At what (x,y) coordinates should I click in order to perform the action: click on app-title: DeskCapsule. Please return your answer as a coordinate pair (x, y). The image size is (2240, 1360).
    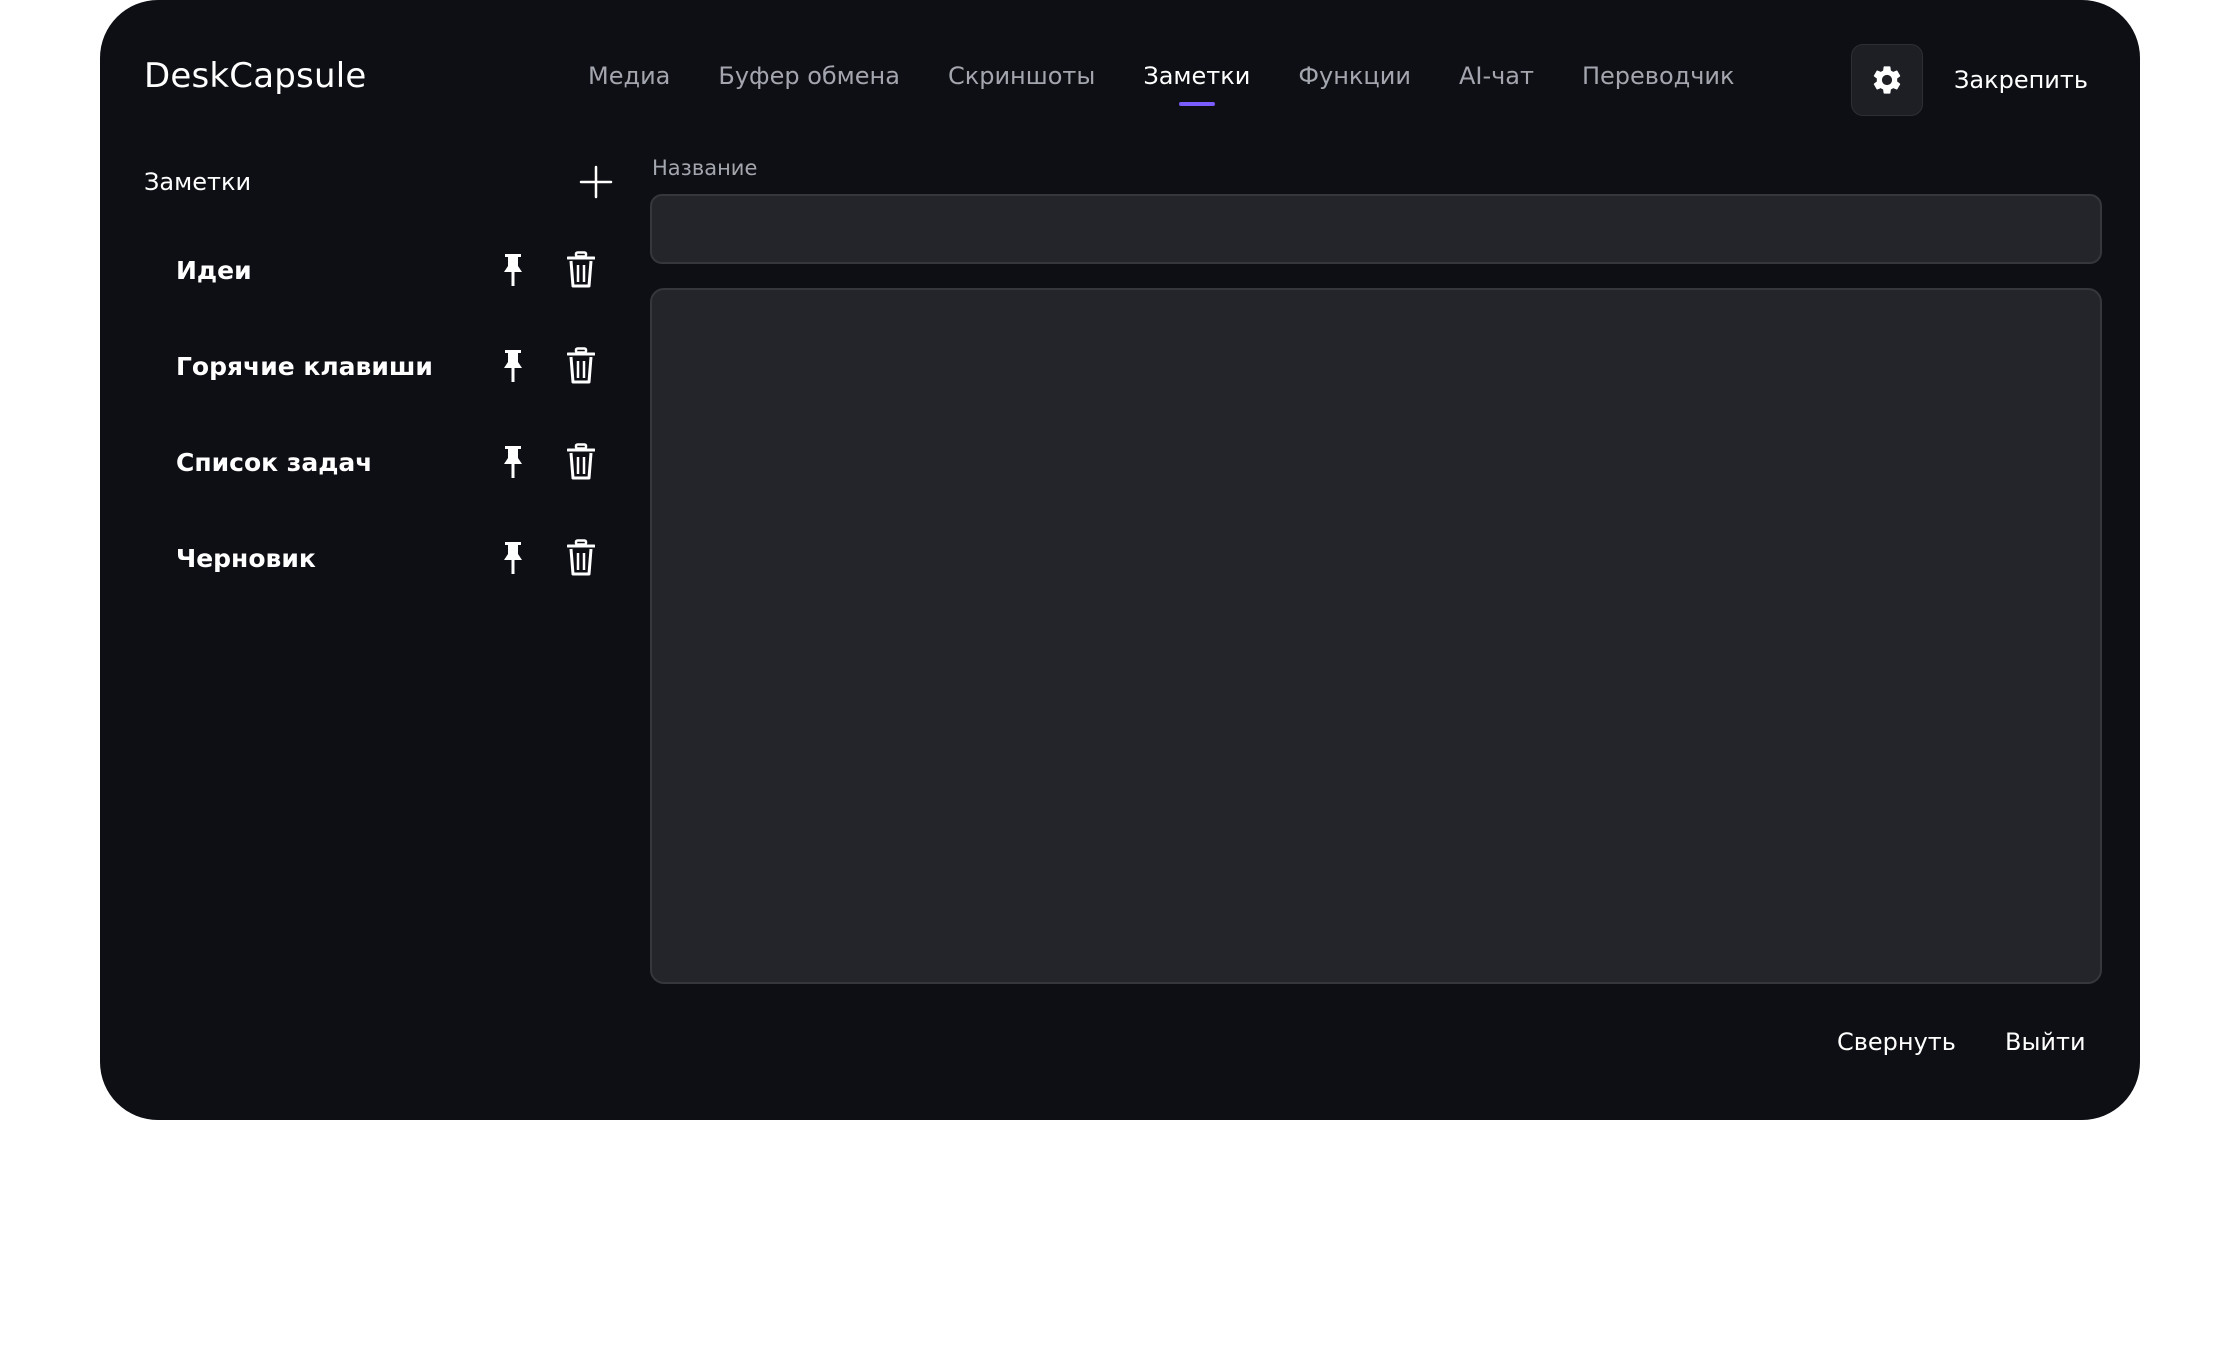
    Looking at the image, I should click on (255, 76).